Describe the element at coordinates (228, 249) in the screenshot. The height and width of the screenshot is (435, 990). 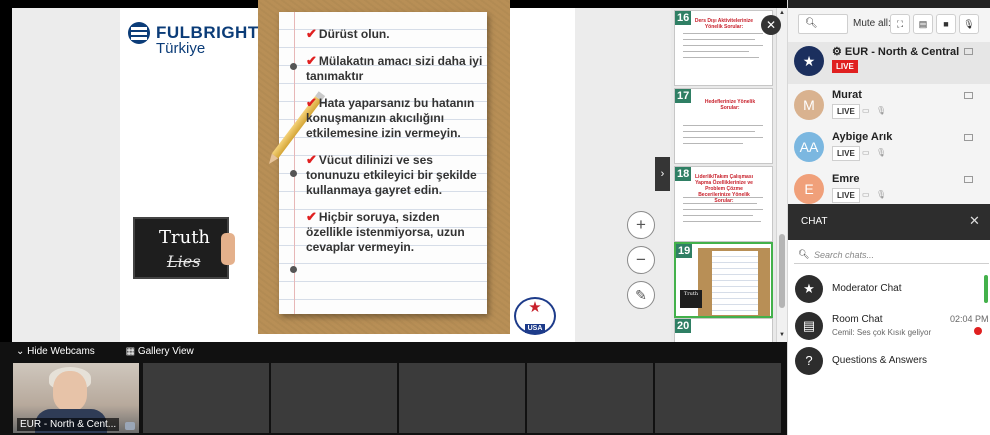
I see `hand-image` at that location.